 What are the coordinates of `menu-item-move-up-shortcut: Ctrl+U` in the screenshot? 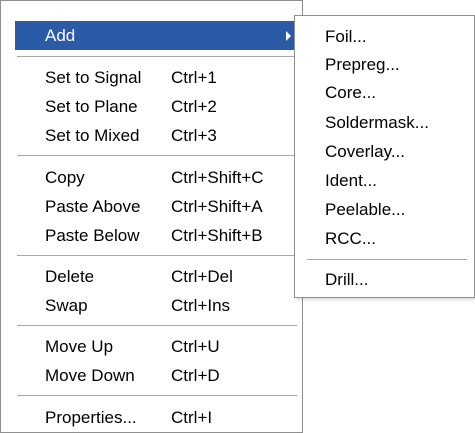 It's located at (195, 346).